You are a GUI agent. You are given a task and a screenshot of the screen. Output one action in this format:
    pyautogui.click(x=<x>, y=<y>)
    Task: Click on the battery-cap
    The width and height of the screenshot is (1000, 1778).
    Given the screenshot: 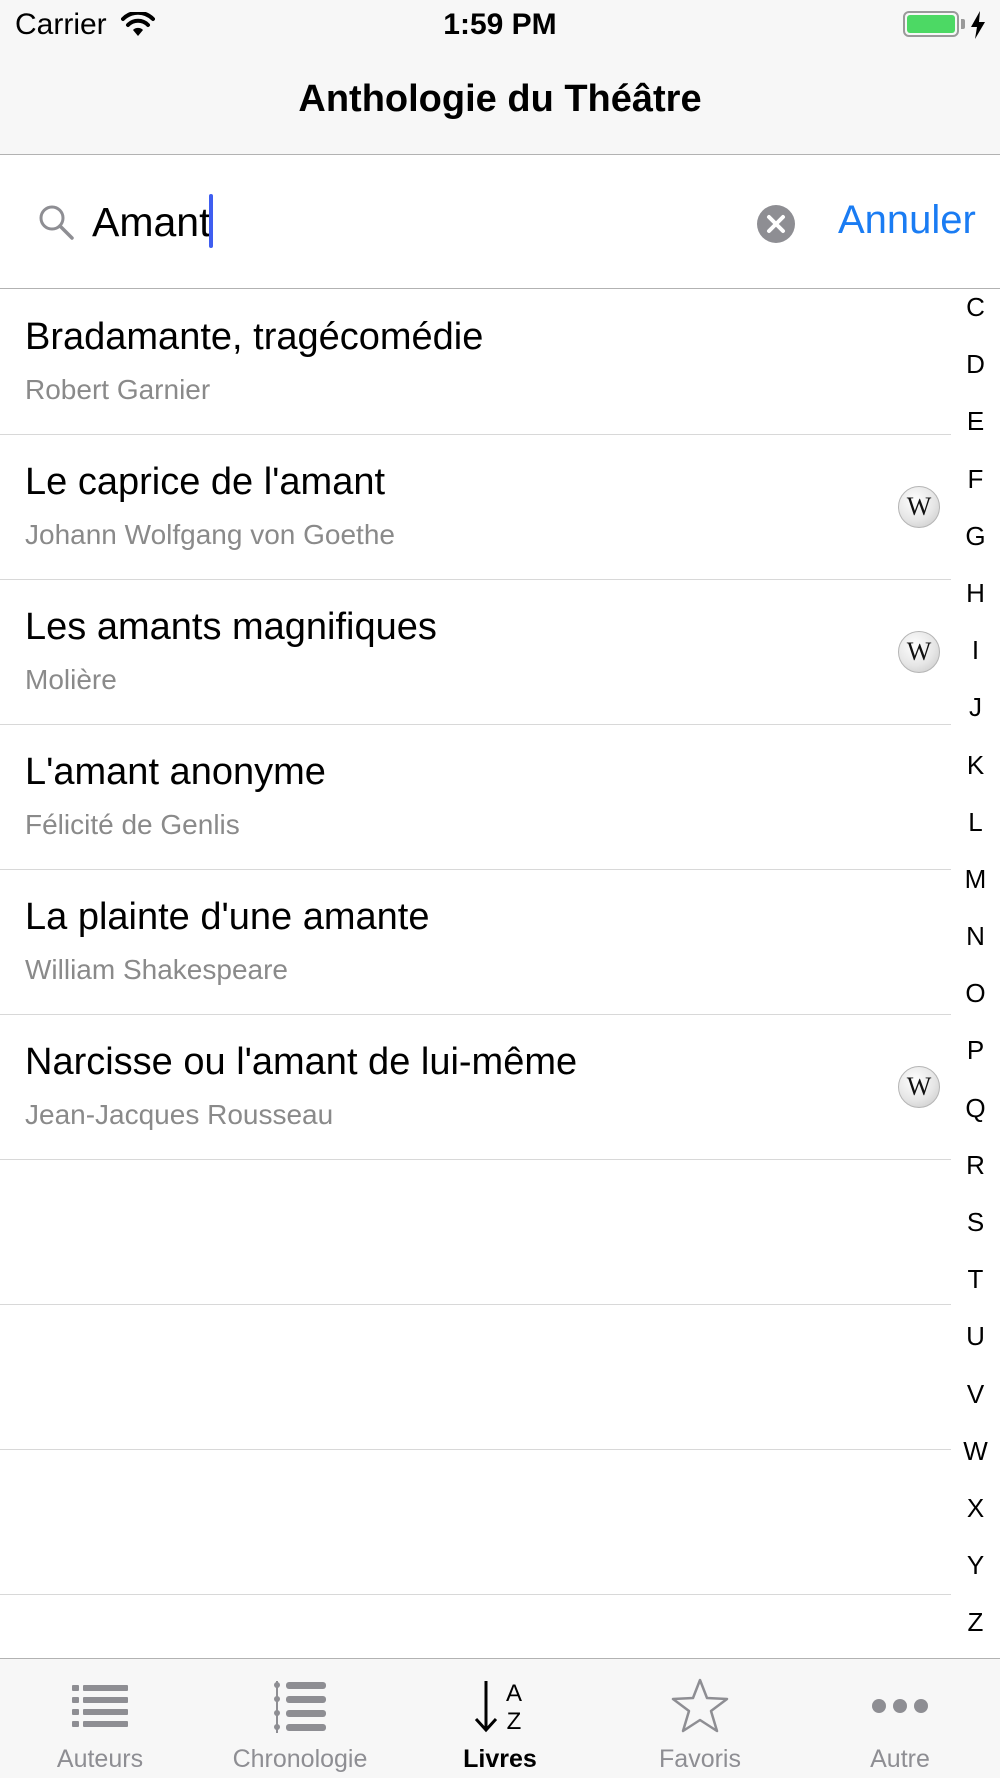 What is the action you would take?
    pyautogui.click(x=963, y=24)
    